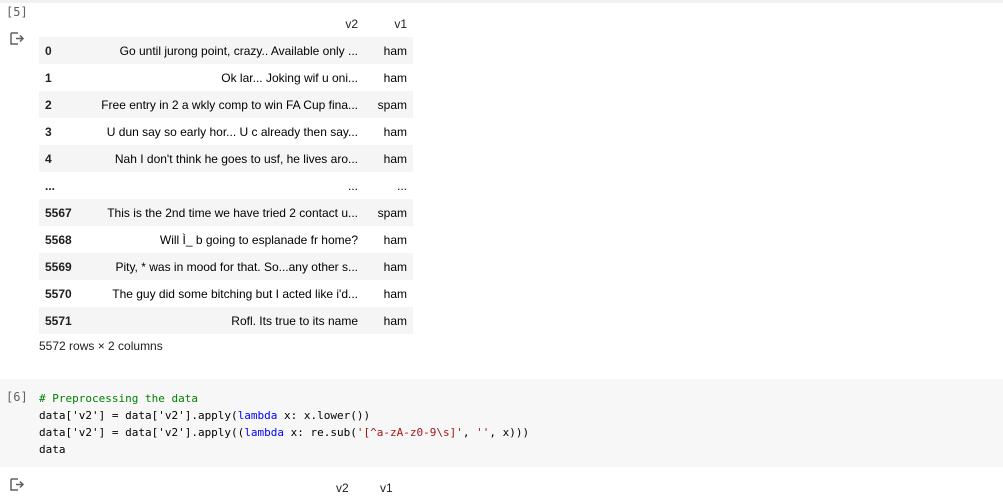 The height and width of the screenshot is (500, 1003). I want to click on cell-prompt: [6], so click(17, 397).